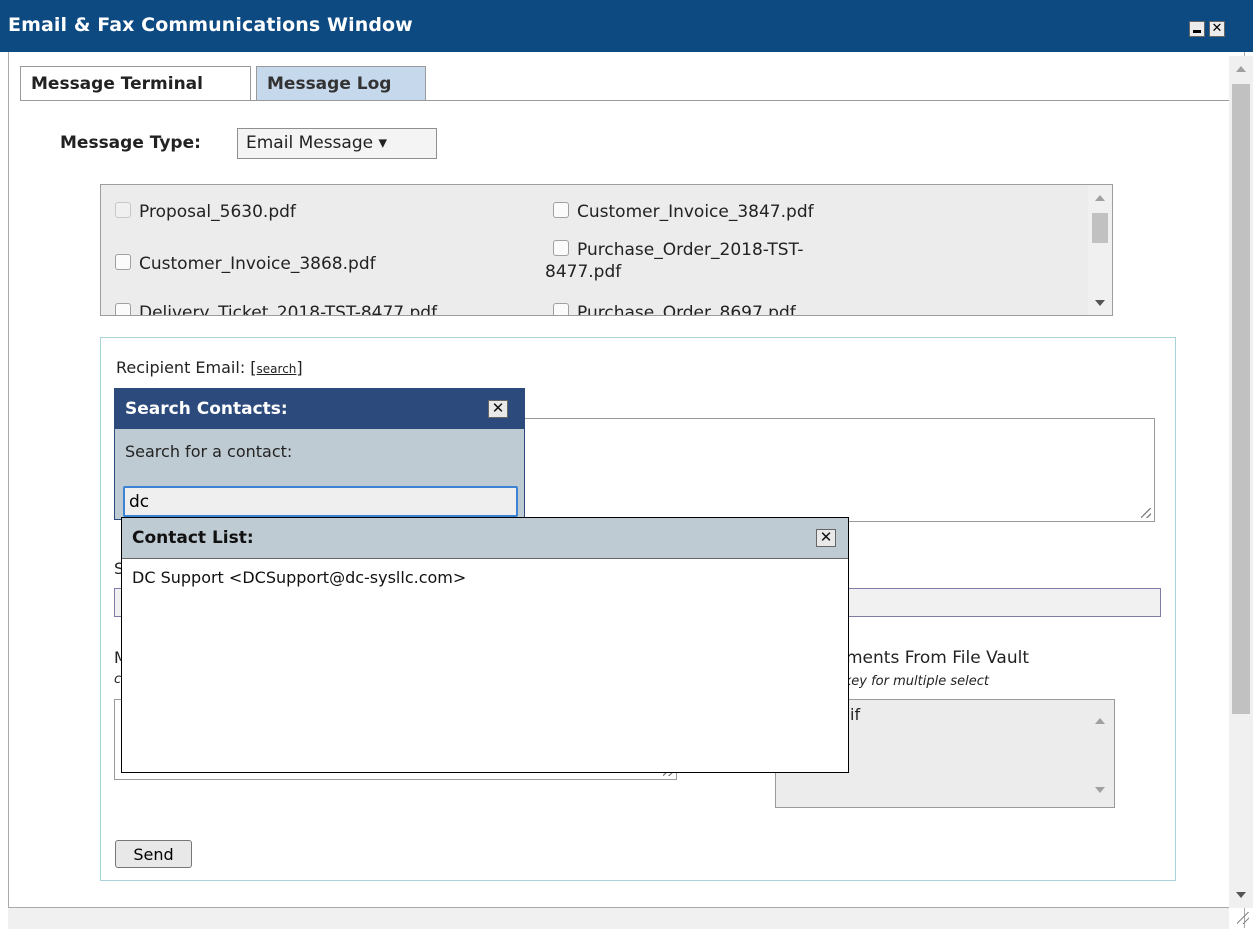 The image size is (1253, 929). I want to click on search-prompt: Search for a contact:, so click(209, 451).